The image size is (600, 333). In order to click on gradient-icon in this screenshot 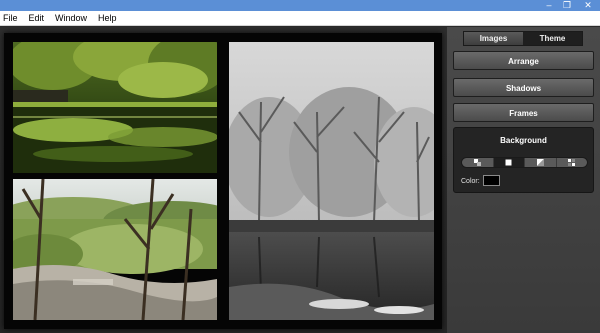, I will do `click(477, 162)`.